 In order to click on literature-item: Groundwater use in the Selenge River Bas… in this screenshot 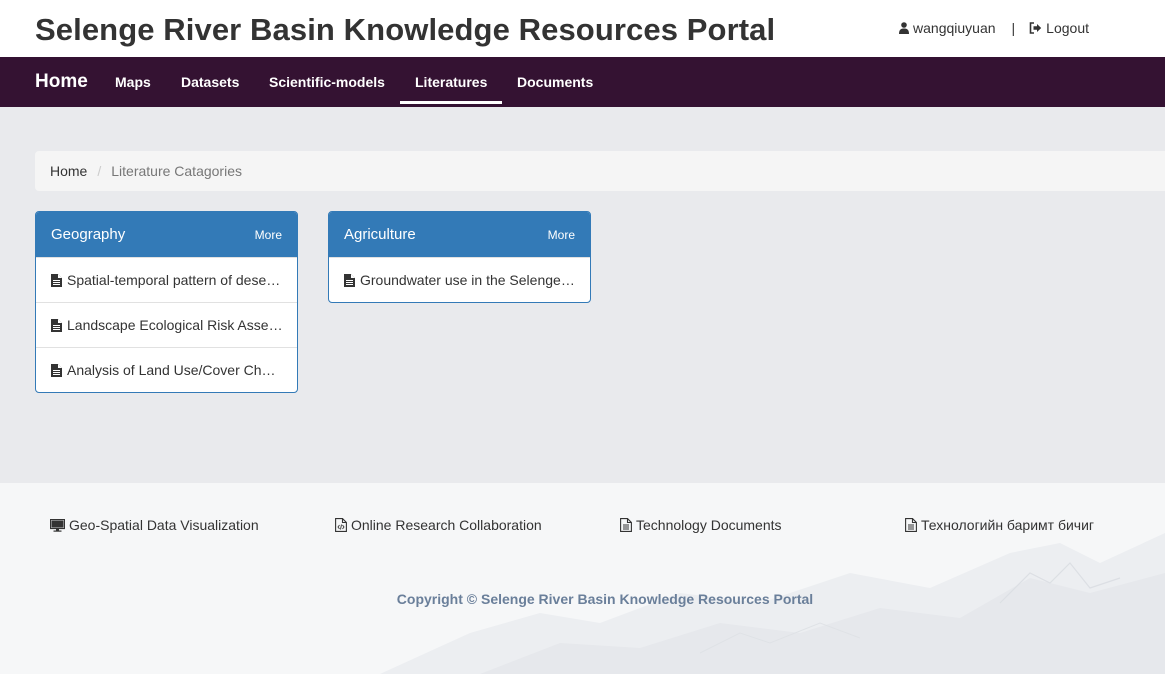, I will do `click(459, 279)`.